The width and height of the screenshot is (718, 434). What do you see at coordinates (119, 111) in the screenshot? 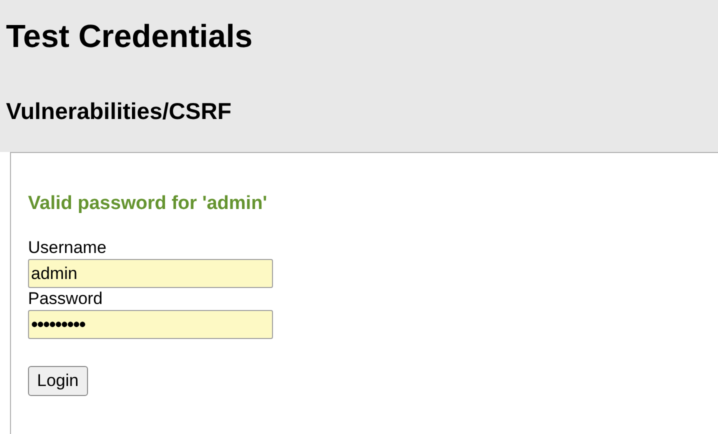
I see `page-subtitle: Vulnerabilities/CSRF` at bounding box center [119, 111].